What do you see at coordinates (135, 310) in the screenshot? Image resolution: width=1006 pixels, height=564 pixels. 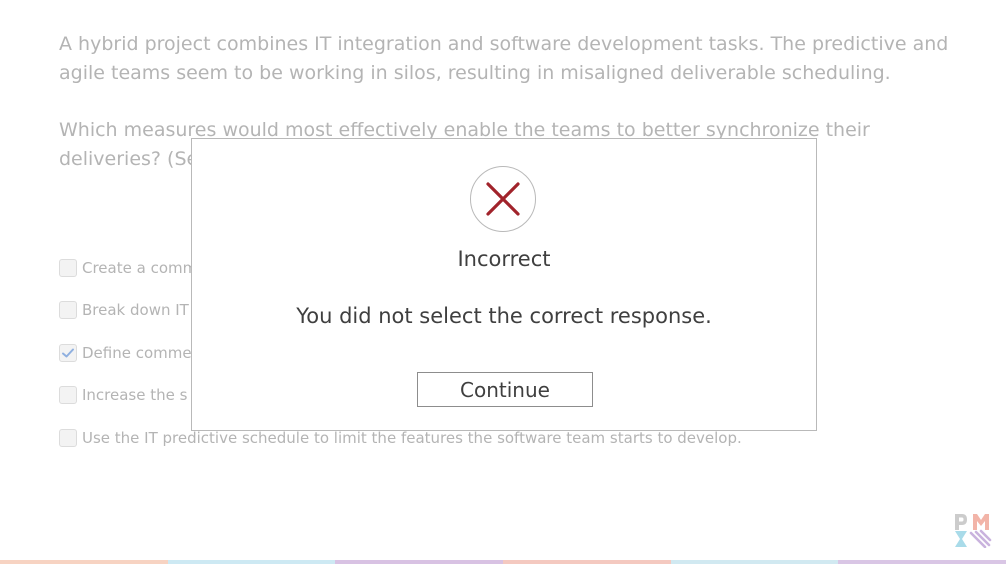 I see `answer-option-label: Break down IT` at bounding box center [135, 310].